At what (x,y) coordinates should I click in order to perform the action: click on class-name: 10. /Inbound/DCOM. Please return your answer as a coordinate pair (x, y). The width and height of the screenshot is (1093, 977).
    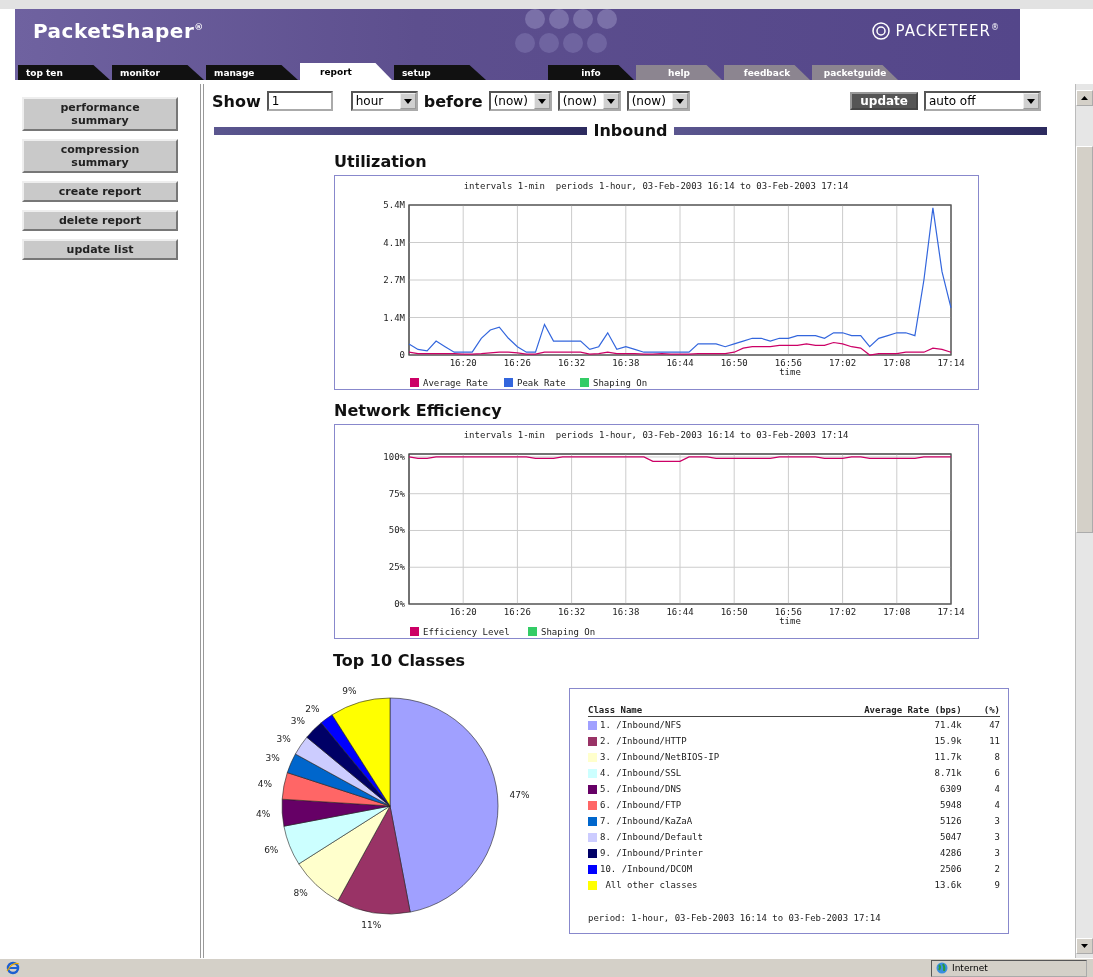
    Looking at the image, I should click on (646, 869).